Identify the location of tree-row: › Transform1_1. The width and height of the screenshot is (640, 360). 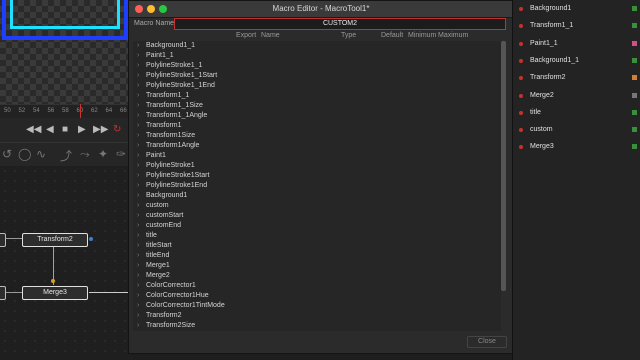
(317, 96).